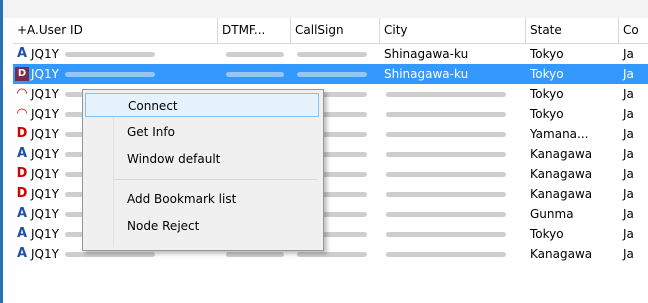 The width and height of the screenshot is (648, 303). I want to click on column-header-city: City, so click(453, 30).